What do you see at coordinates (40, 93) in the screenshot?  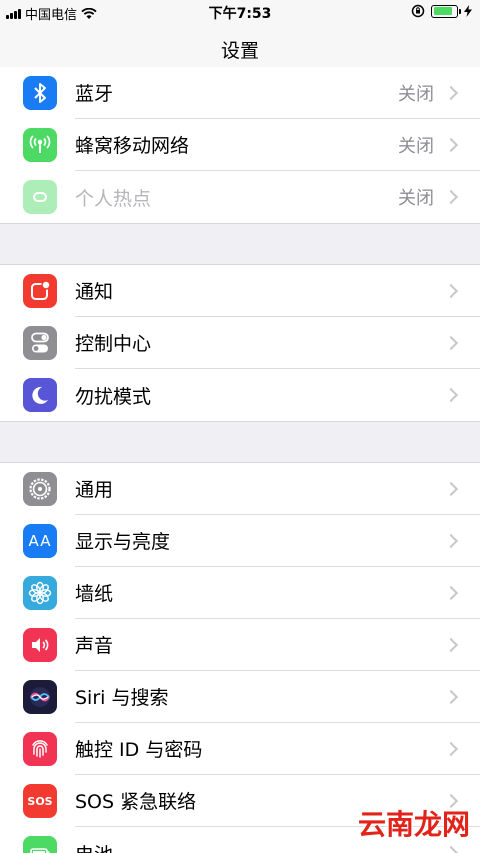 I see `bluetooth-icon` at bounding box center [40, 93].